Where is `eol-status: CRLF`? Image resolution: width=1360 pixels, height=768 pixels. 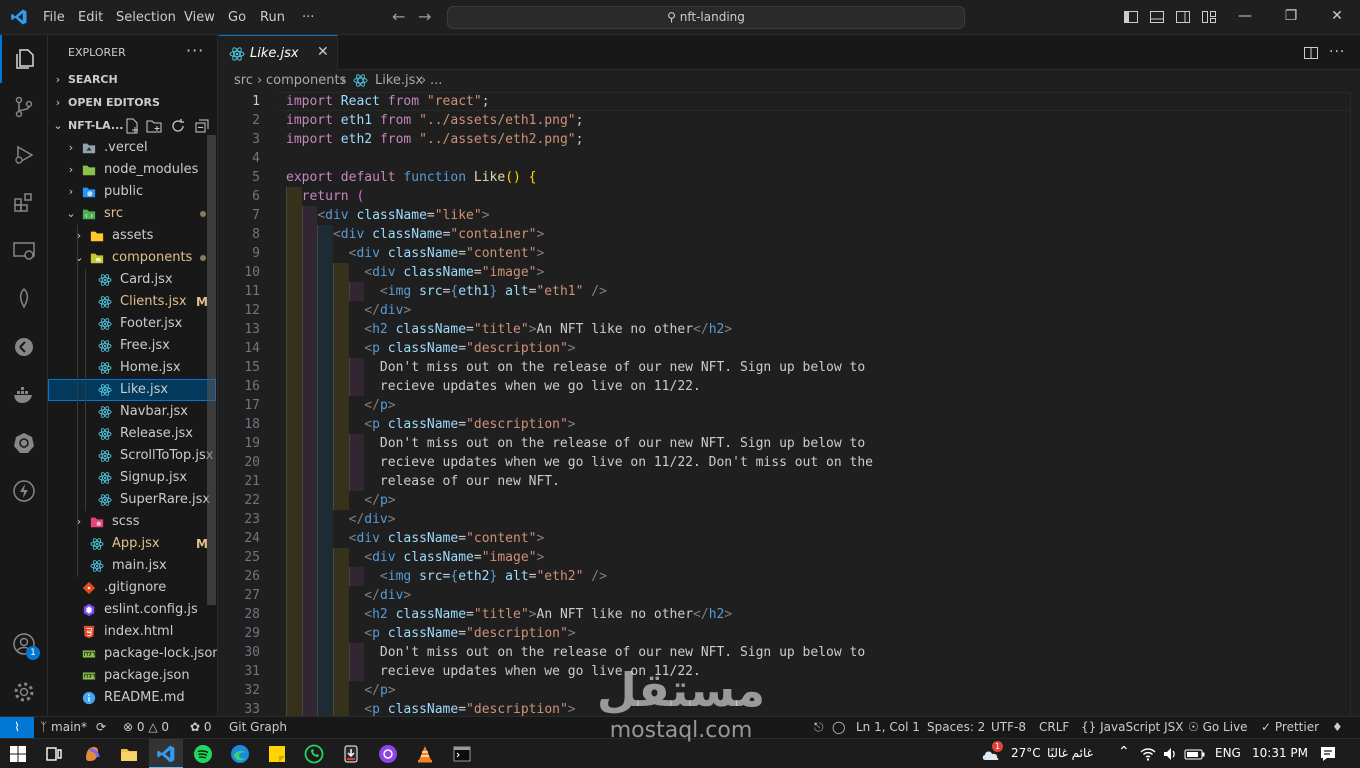
eol-status: CRLF is located at coordinates (1054, 727).